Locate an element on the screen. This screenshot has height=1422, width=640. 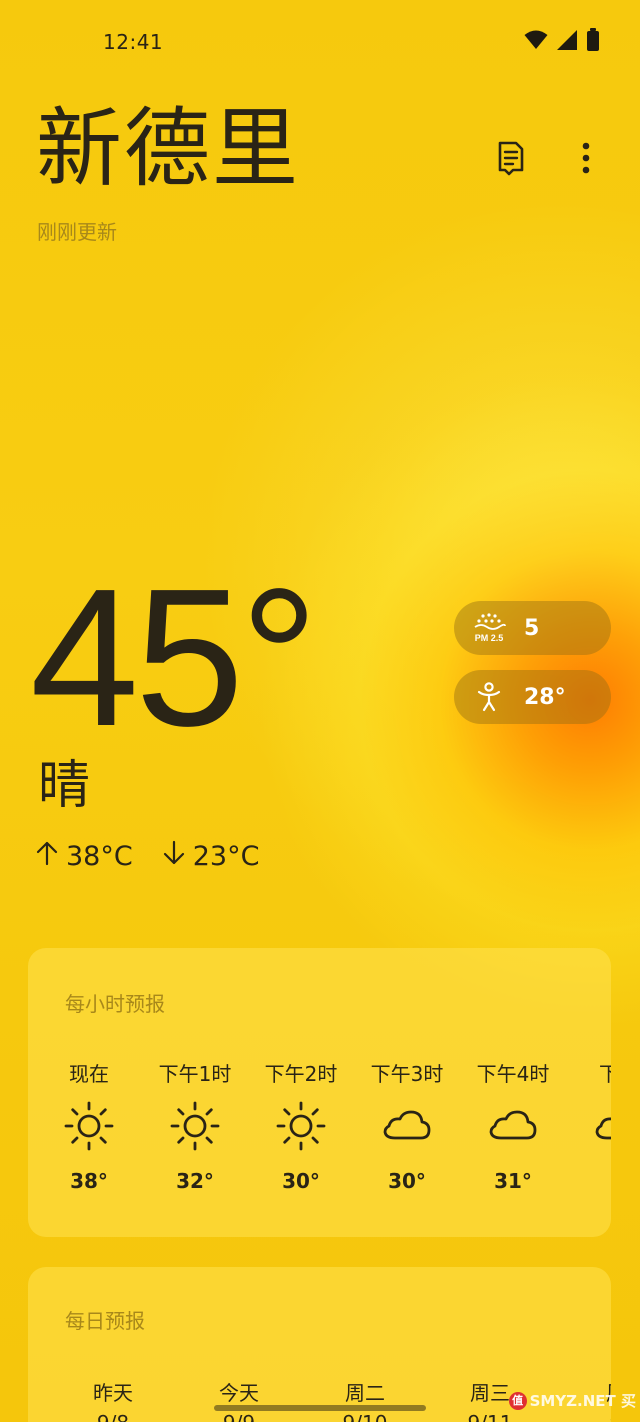
high-temperature: 38°C is located at coordinates (84, 856).